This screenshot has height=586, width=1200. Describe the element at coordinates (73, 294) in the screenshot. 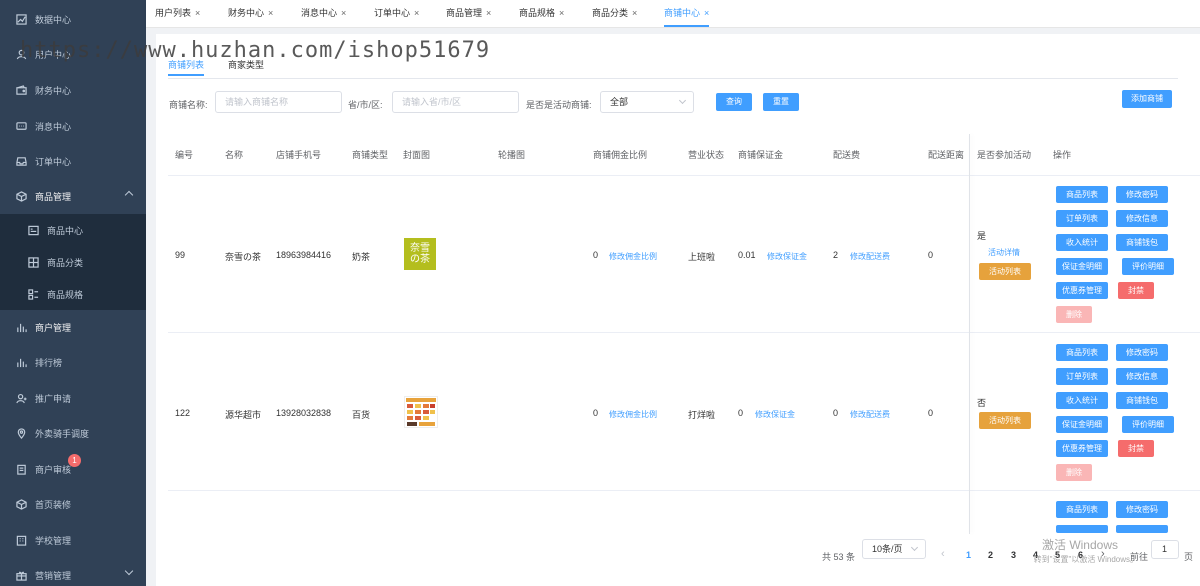

I see `sidebar-item-goods-spec: 商品规格` at that location.